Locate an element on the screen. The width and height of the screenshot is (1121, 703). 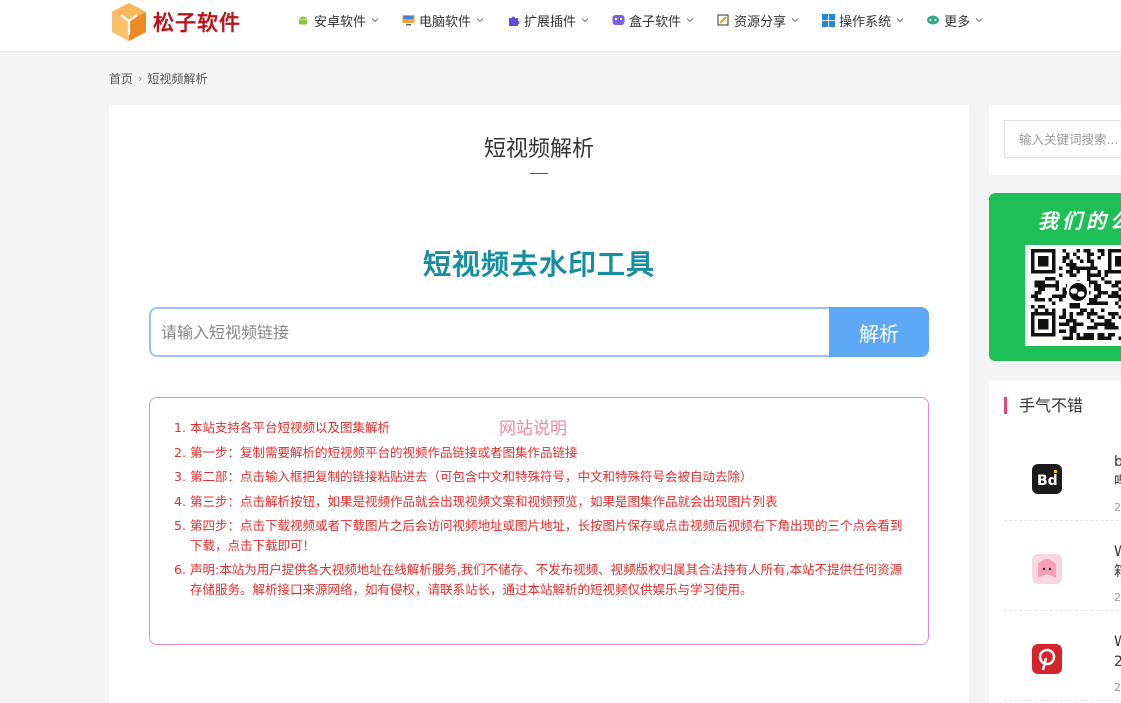
parse-button: 解析 is located at coordinates (879, 332).